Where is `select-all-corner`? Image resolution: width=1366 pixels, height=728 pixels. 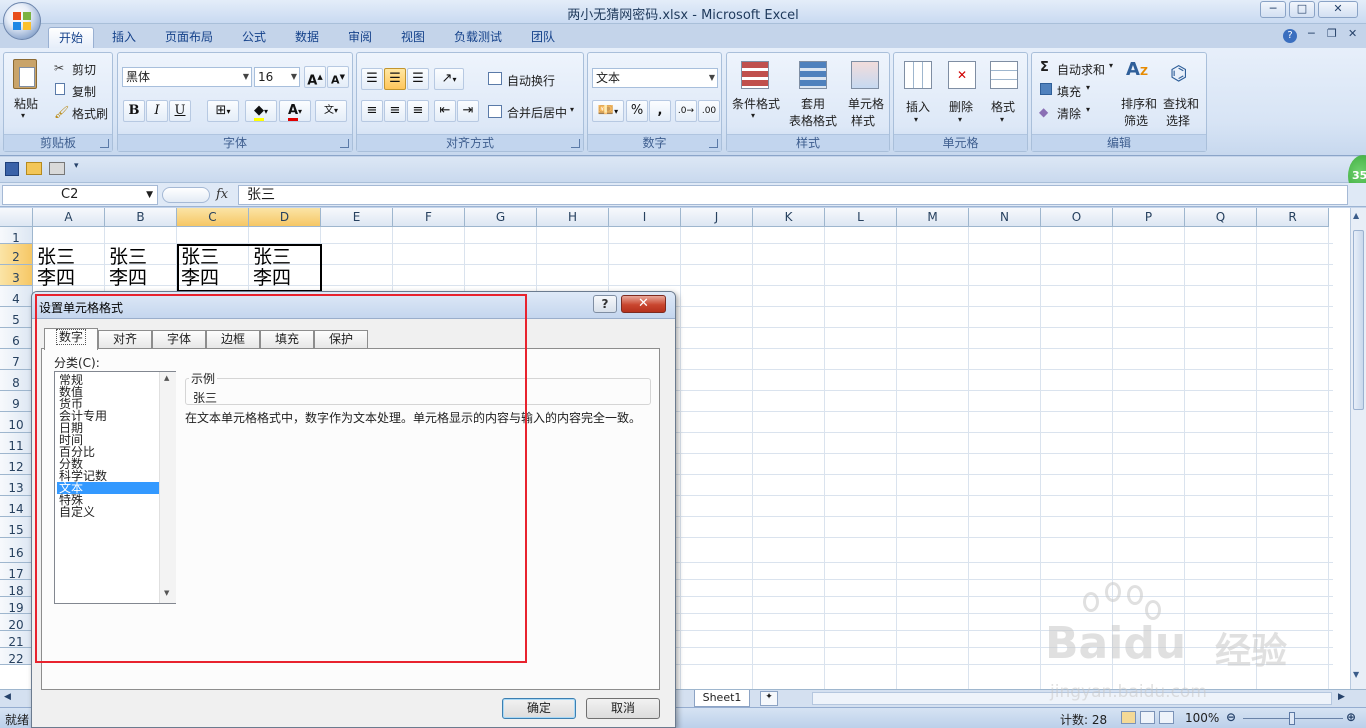
select-all-corner is located at coordinates (16, 217).